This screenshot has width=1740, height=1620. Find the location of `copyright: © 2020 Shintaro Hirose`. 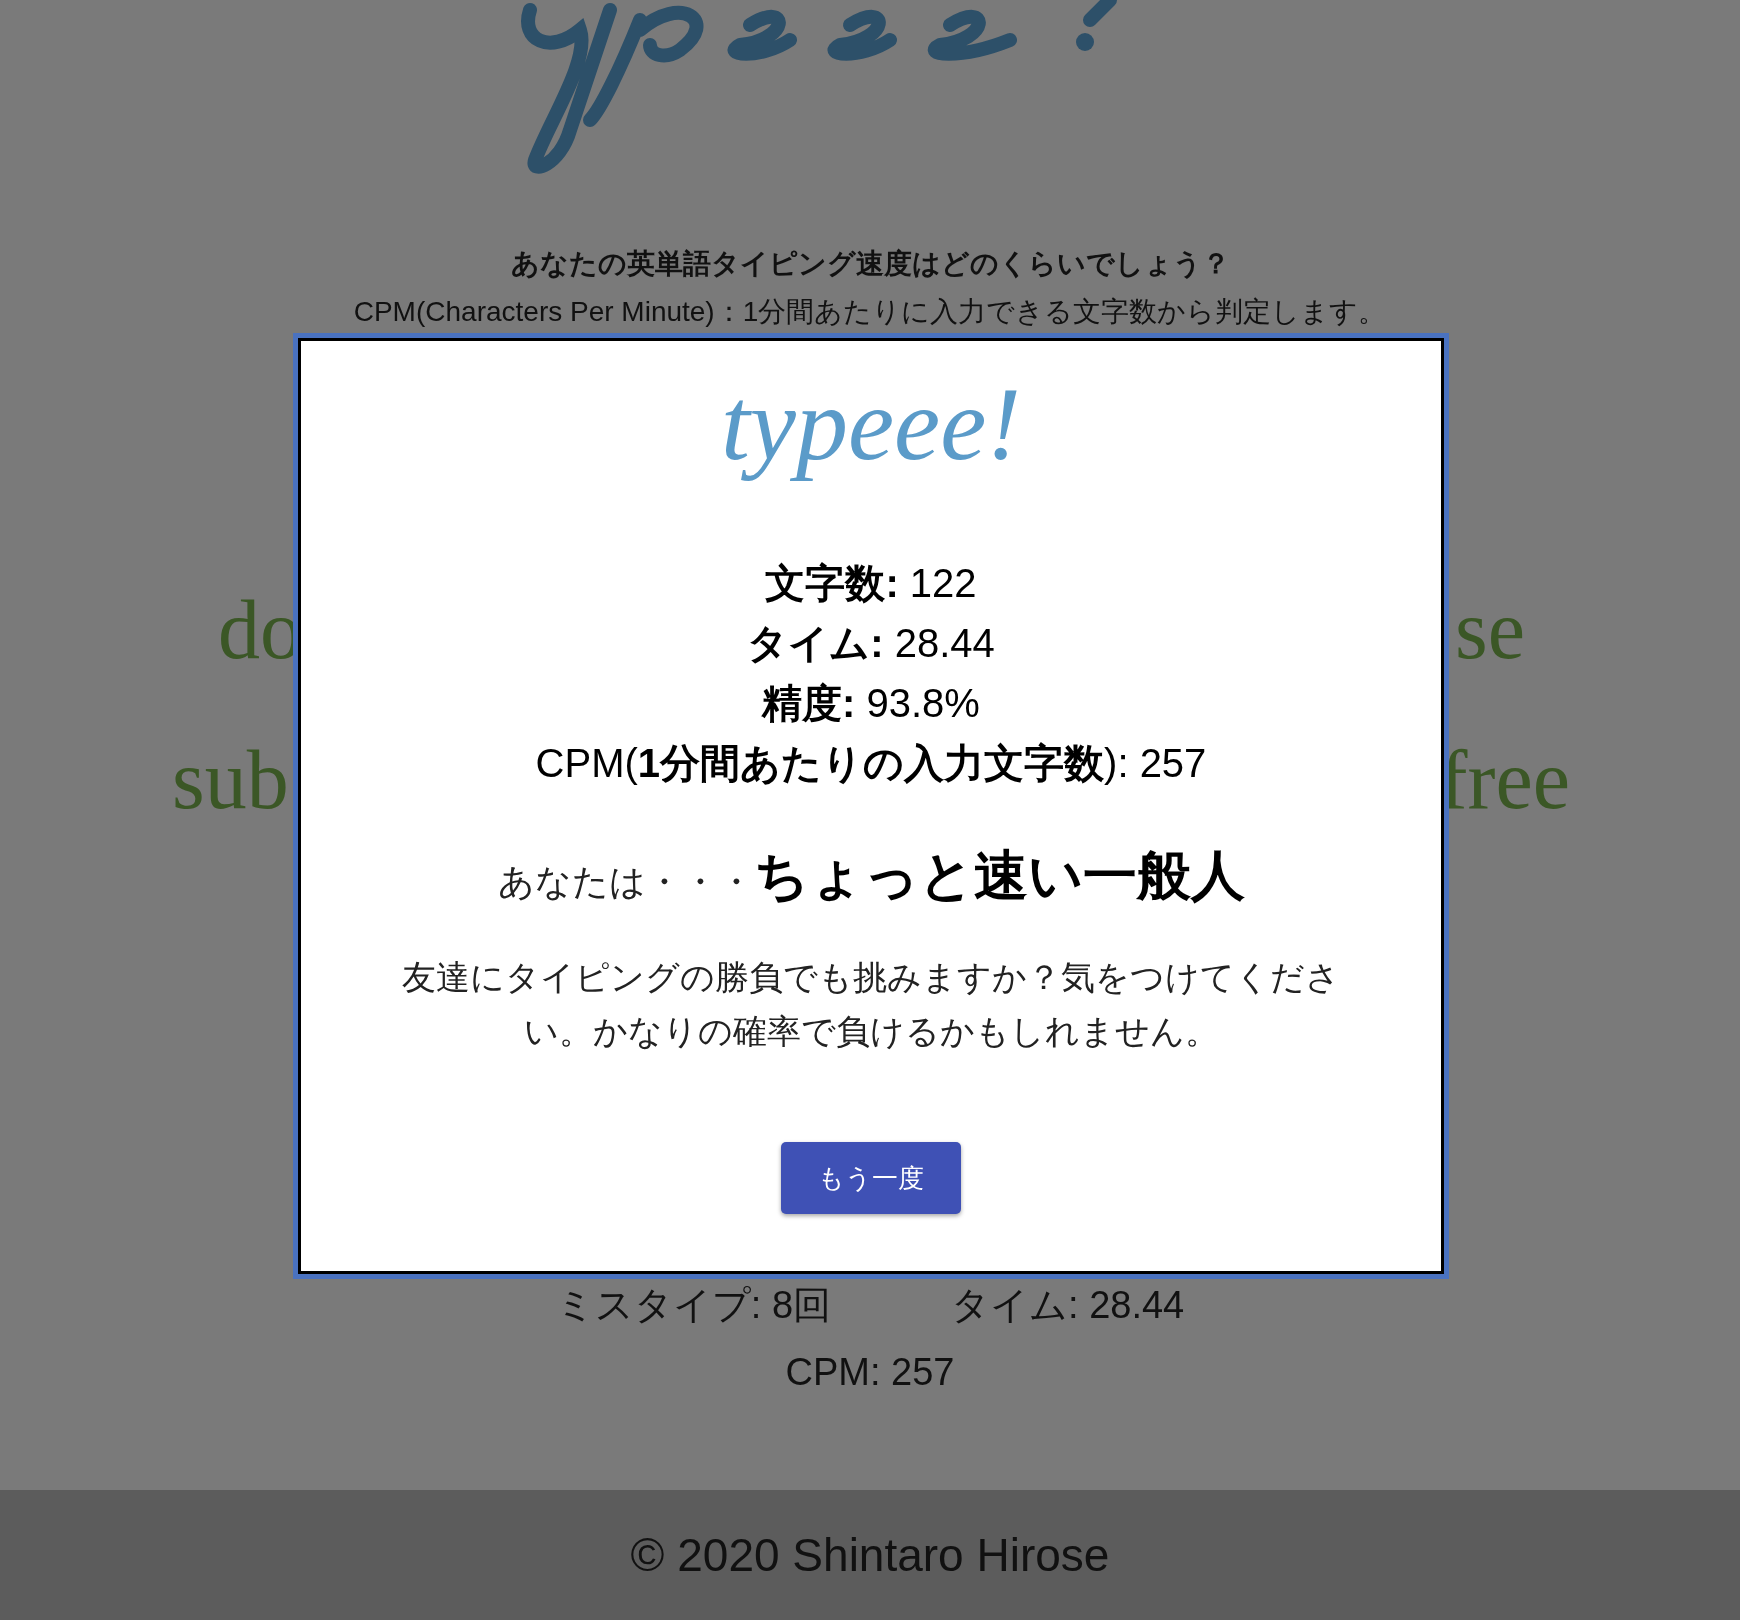

copyright: © 2020 Shintaro Hirose is located at coordinates (870, 1555).